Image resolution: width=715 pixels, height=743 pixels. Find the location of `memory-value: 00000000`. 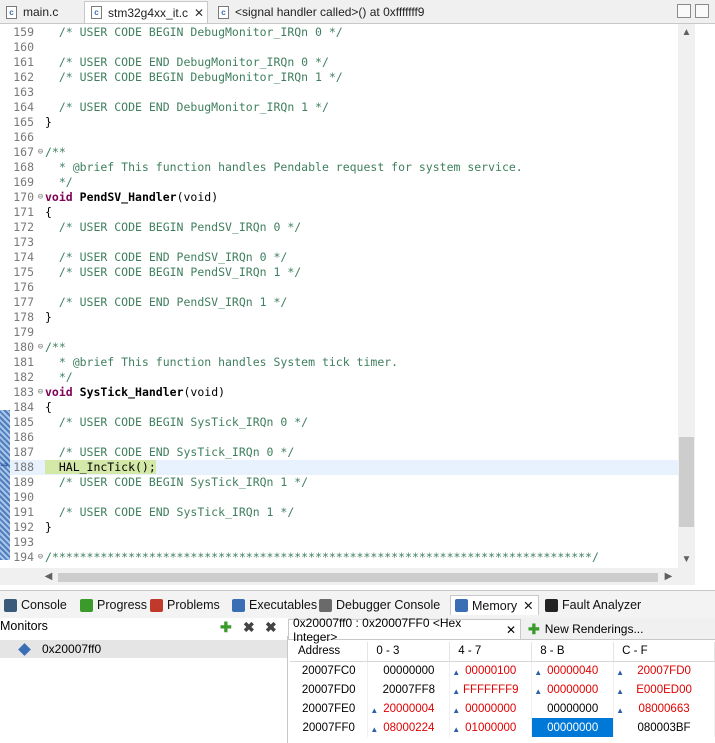

memory-value: 00000000 is located at coordinates (573, 727).